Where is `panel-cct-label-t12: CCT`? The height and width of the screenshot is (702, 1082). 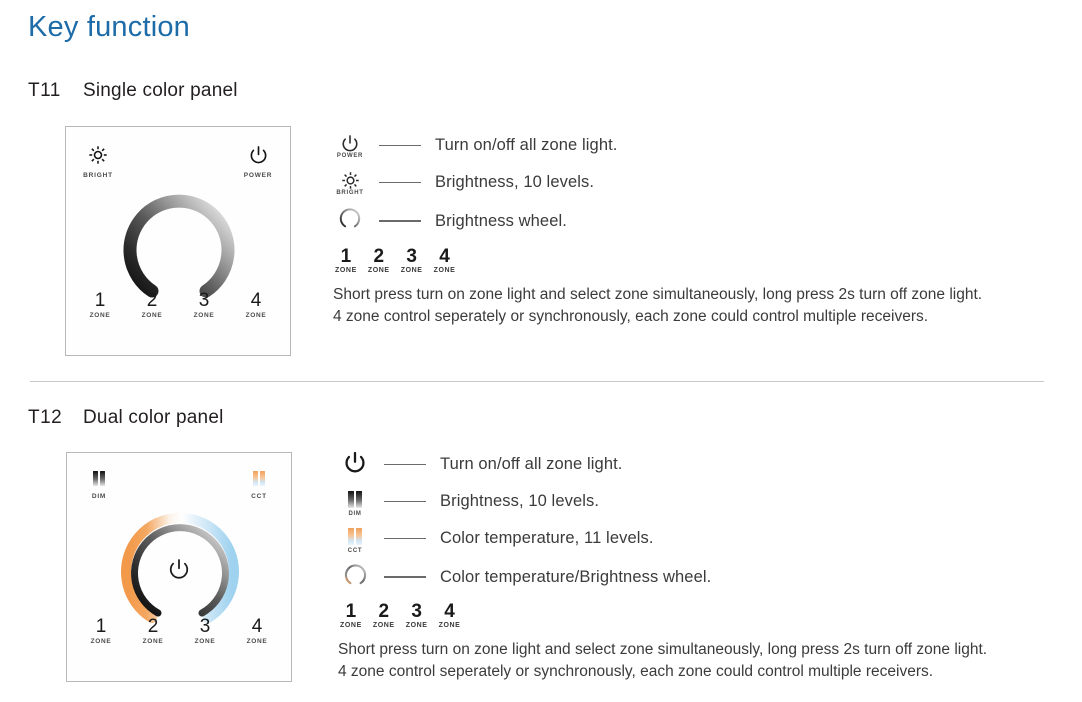
panel-cct-label-t12: CCT is located at coordinates (259, 496).